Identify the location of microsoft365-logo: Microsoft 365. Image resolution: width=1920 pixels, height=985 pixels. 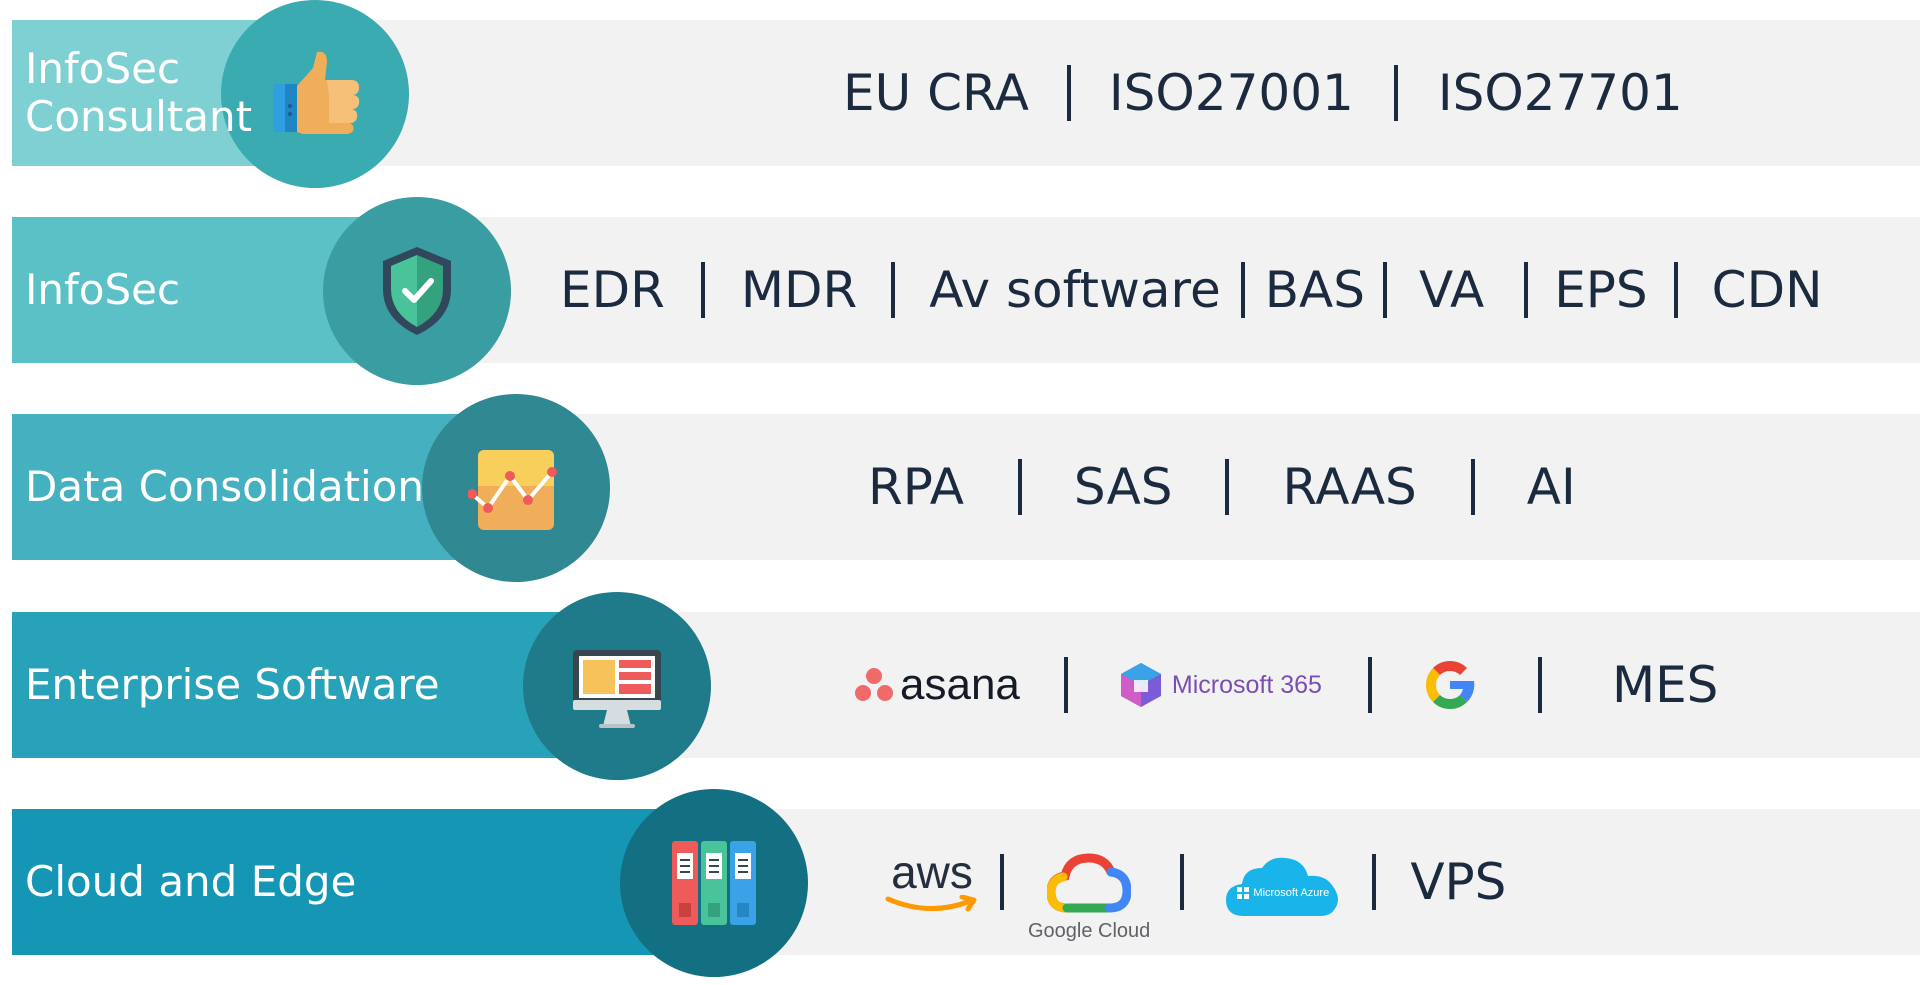
(1219, 685).